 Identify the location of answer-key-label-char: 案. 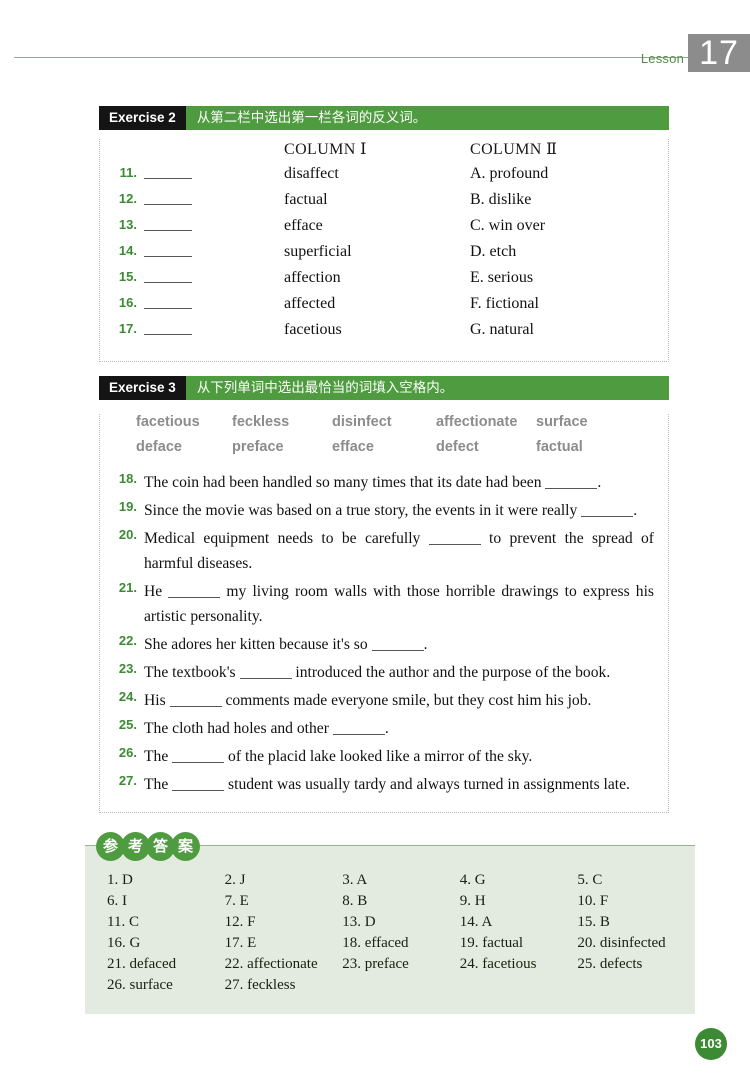
(185, 846).